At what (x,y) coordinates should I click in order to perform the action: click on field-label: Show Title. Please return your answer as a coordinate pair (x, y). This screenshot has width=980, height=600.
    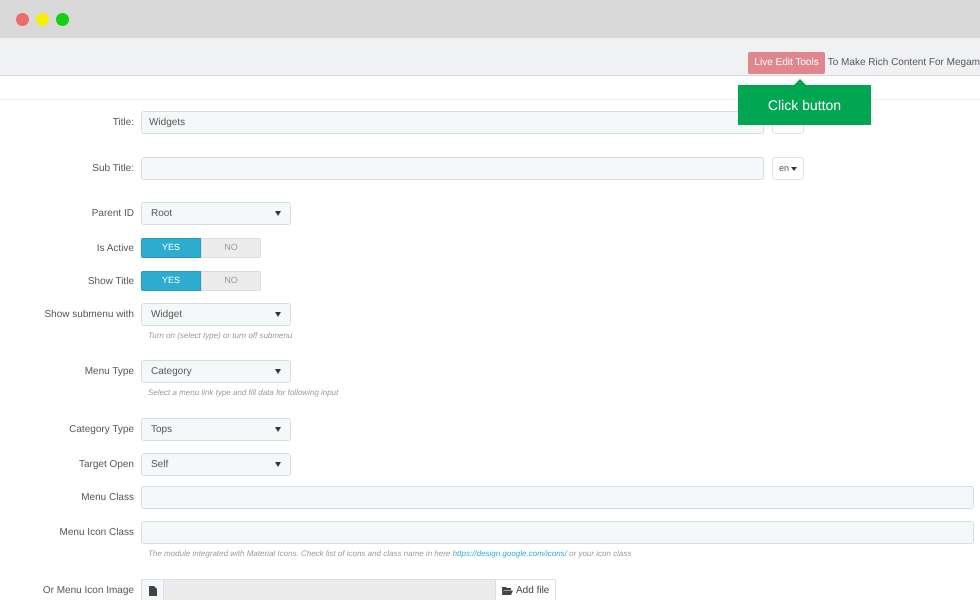
    Looking at the image, I should click on (110, 281).